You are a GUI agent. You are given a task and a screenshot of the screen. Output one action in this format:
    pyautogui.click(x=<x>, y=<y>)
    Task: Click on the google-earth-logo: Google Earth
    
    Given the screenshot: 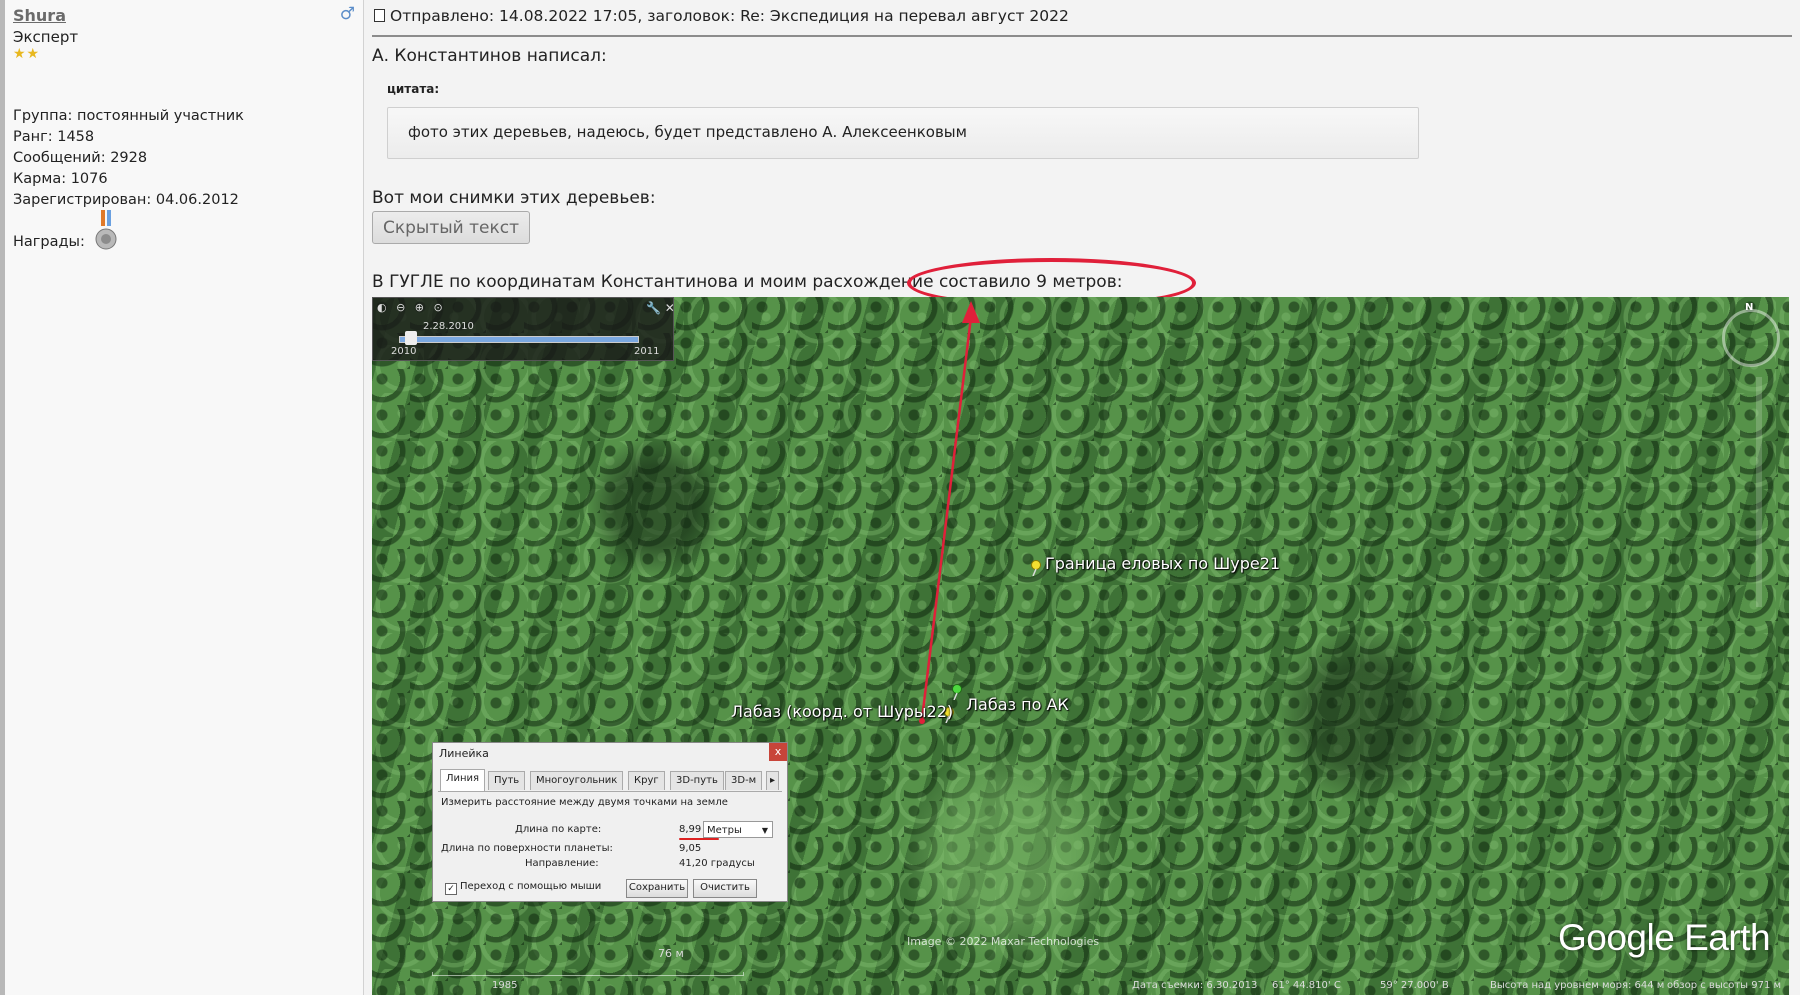 What is the action you would take?
    pyautogui.click(x=1664, y=937)
    